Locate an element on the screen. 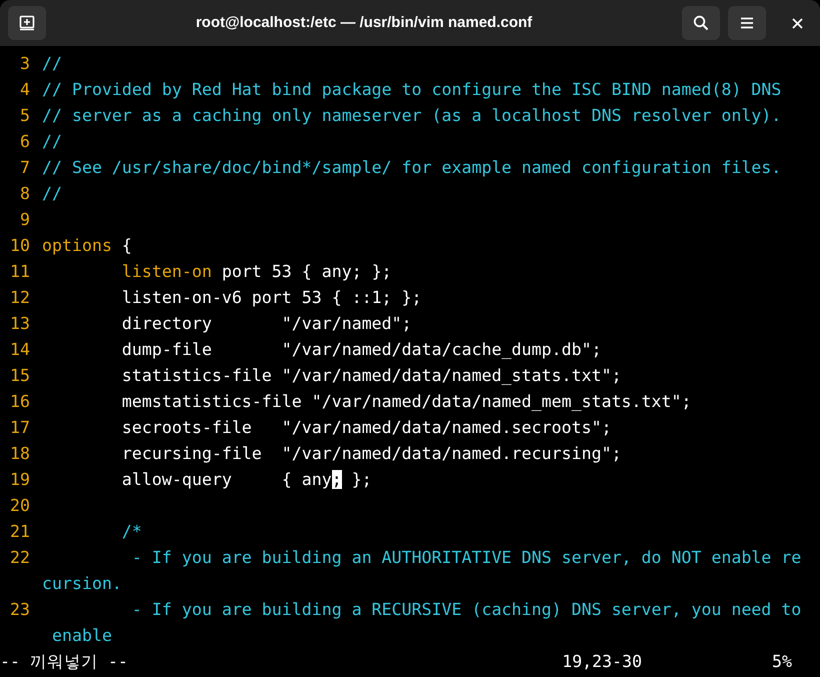 This screenshot has height=677, width=820. code-line: options { is located at coordinates (87, 246).